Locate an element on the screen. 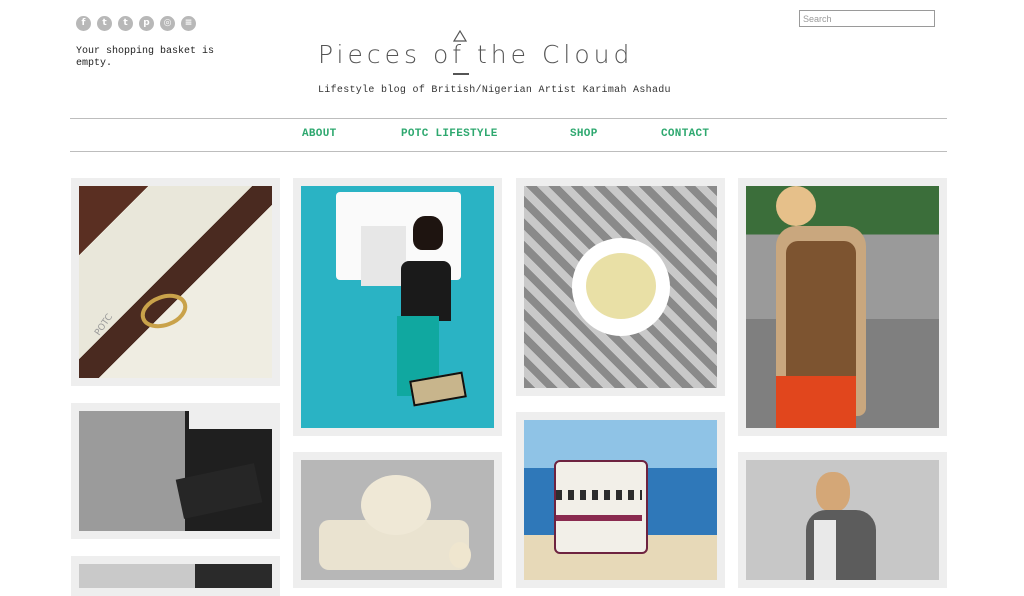 This screenshot has height=596, width=1024. spotify-icon: ≡ is located at coordinates (188, 23).